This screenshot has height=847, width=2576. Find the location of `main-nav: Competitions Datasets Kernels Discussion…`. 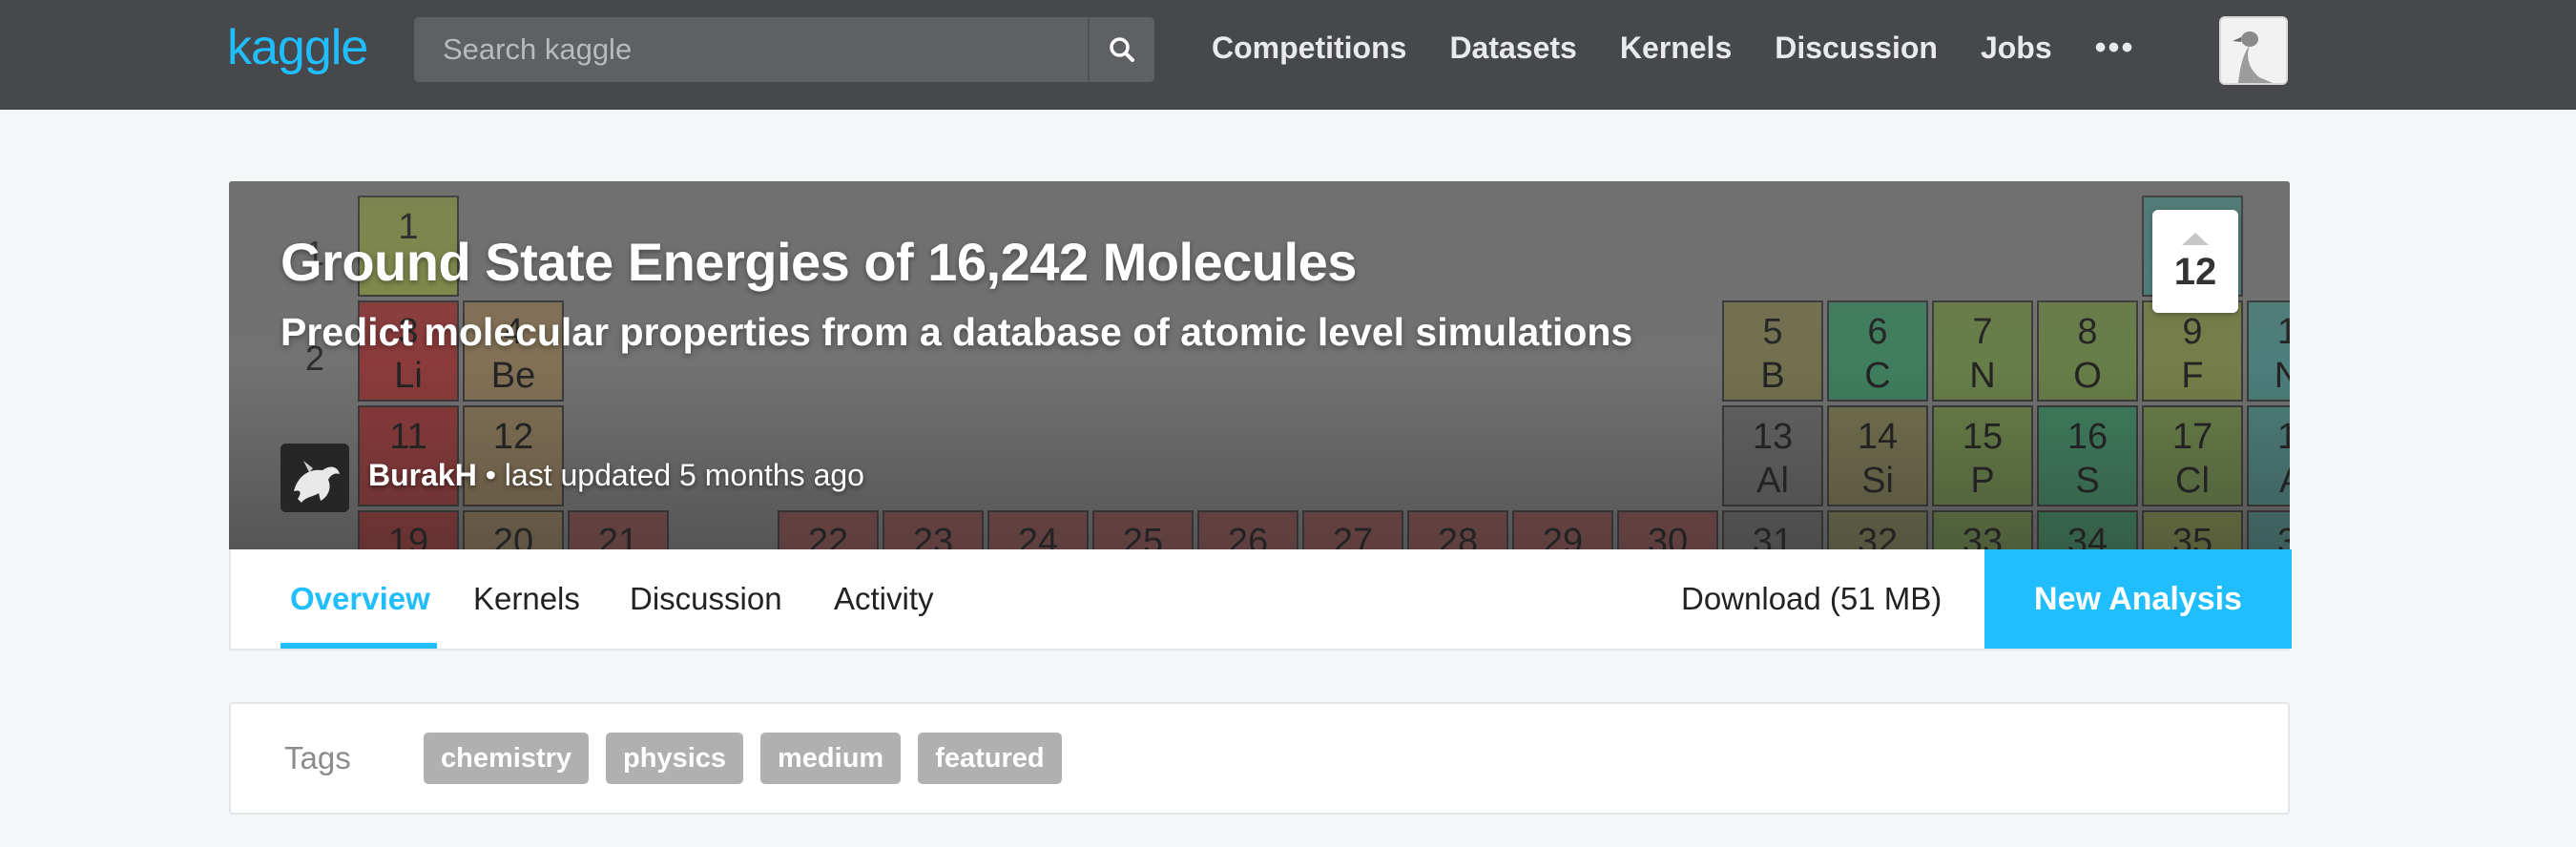

main-nav: Competitions Datasets Kernels Discussion… is located at coordinates (1673, 47).